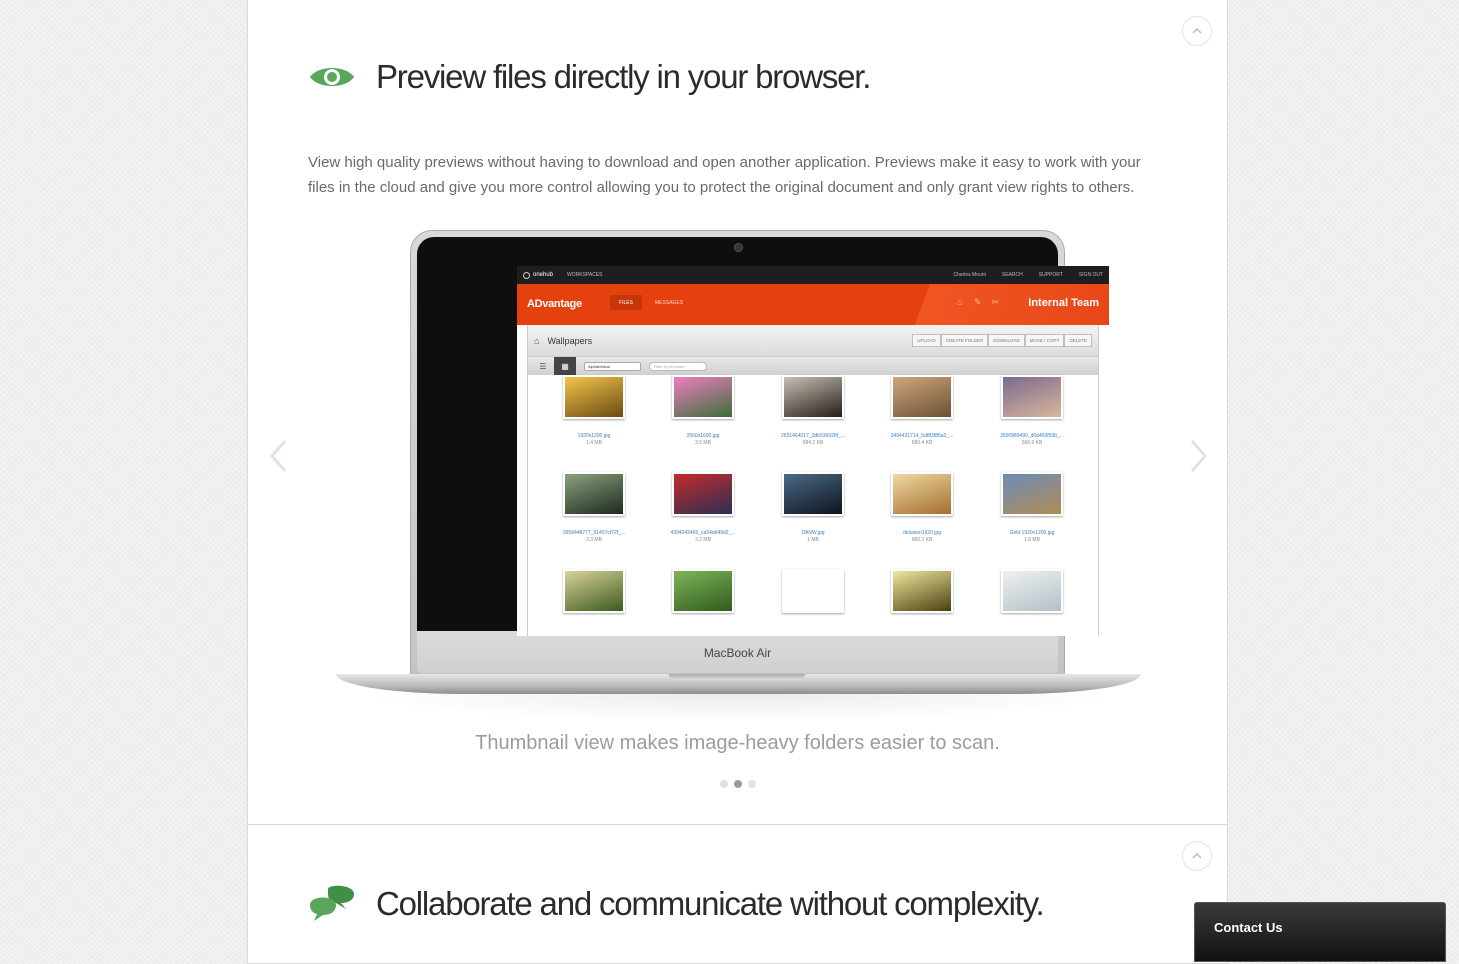 This screenshot has width=1459, height=964. I want to click on file-name: DANW.jpg, so click(813, 533).